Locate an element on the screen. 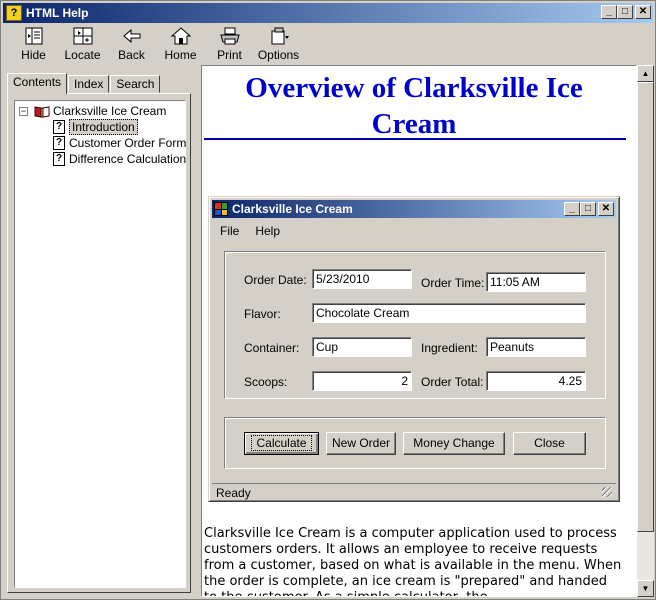  money-change-button: Money Change is located at coordinates (454, 443).